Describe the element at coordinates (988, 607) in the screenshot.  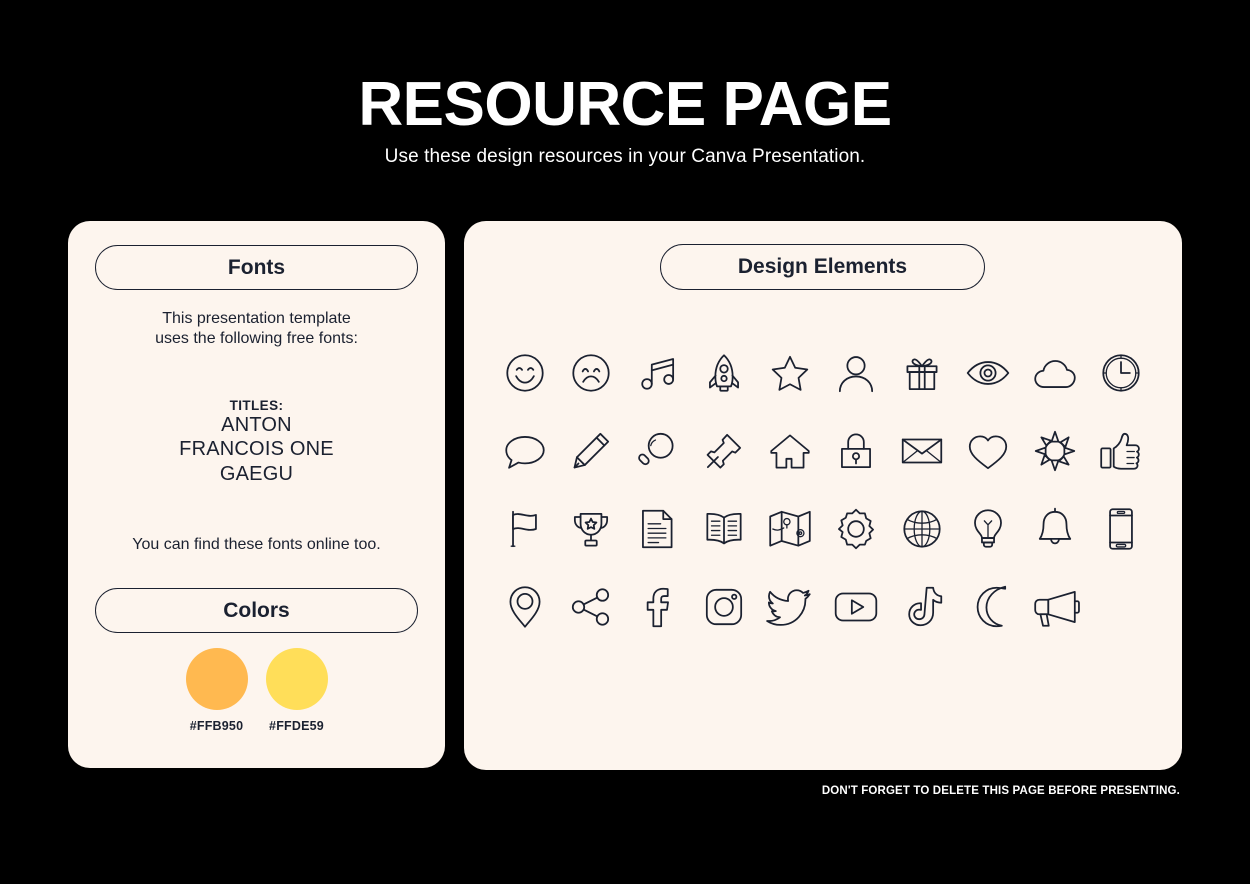
I see `moon-icon` at that location.